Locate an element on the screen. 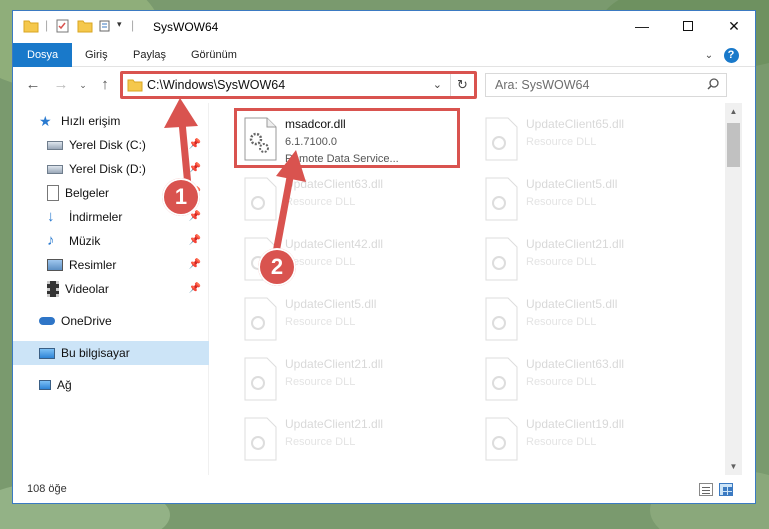 The width and height of the screenshot is (769, 529). file-name: UpdateClient21.dll is located at coordinates (334, 364).